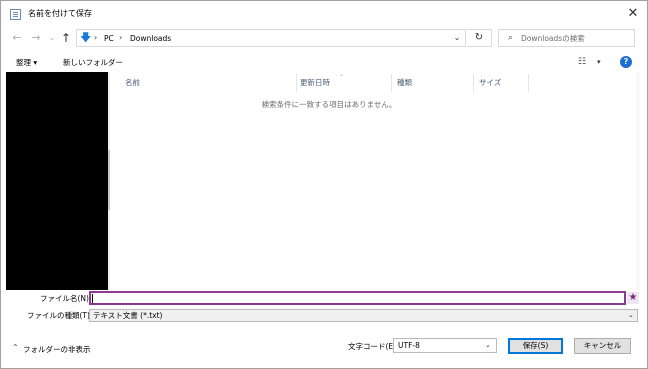  I want to click on organize-button: 整理 ▾, so click(26, 62).